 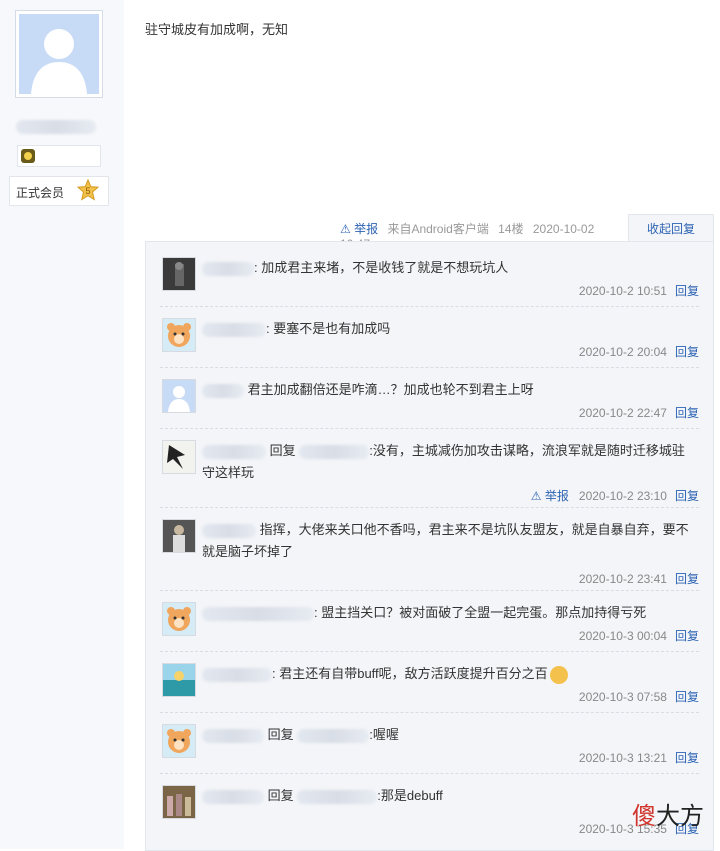 What do you see at coordinates (429, 341) in the screenshot?
I see `reply-item: : 要塞不是也有加成吗 2020-10-2 20:04 回复` at bounding box center [429, 341].